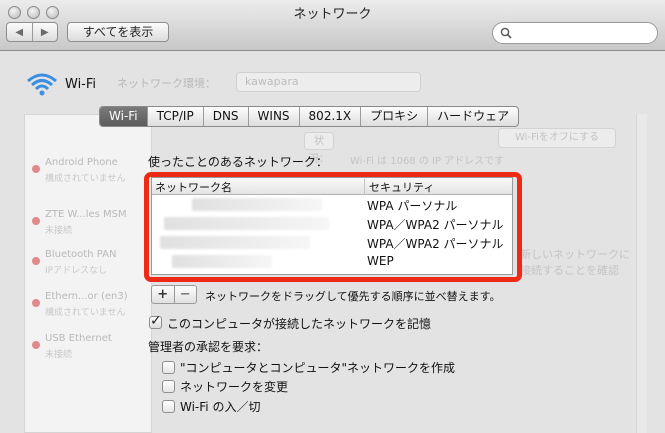 This screenshot has width=665, height=433. Describe the element at coordinates (168, 367) in the screenshot. I see `create-computer-network-checkbox` at that location.